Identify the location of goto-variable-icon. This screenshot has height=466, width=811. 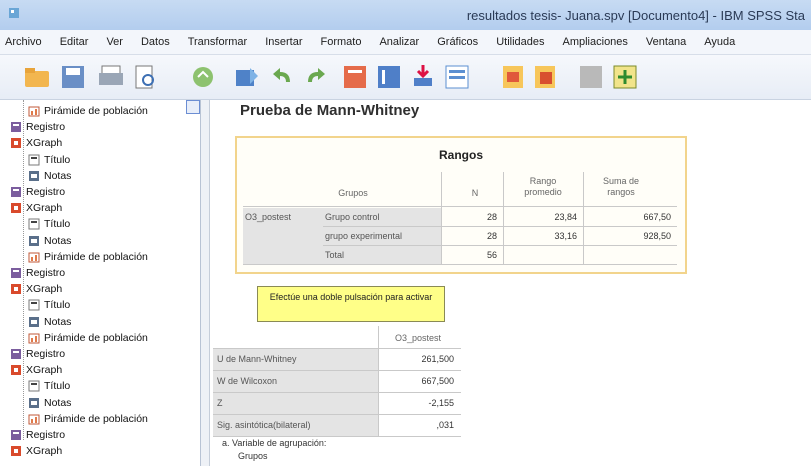
(389, 77).